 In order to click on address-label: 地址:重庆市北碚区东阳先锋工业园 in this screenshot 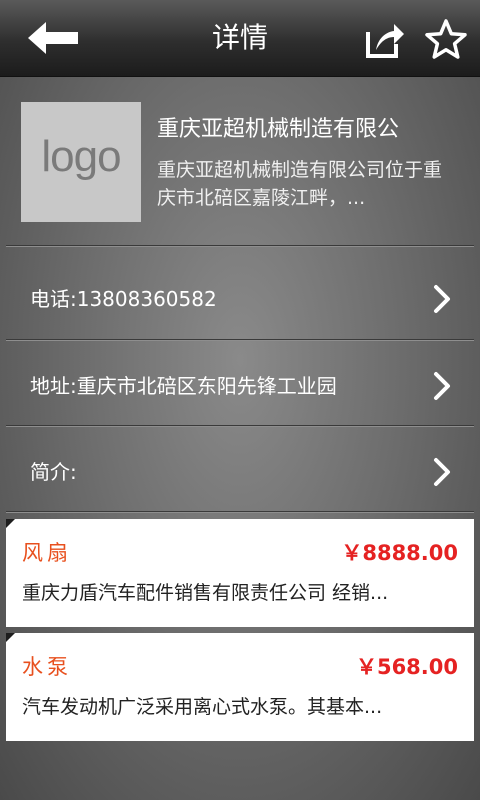, I will do `click(183, 386)`.